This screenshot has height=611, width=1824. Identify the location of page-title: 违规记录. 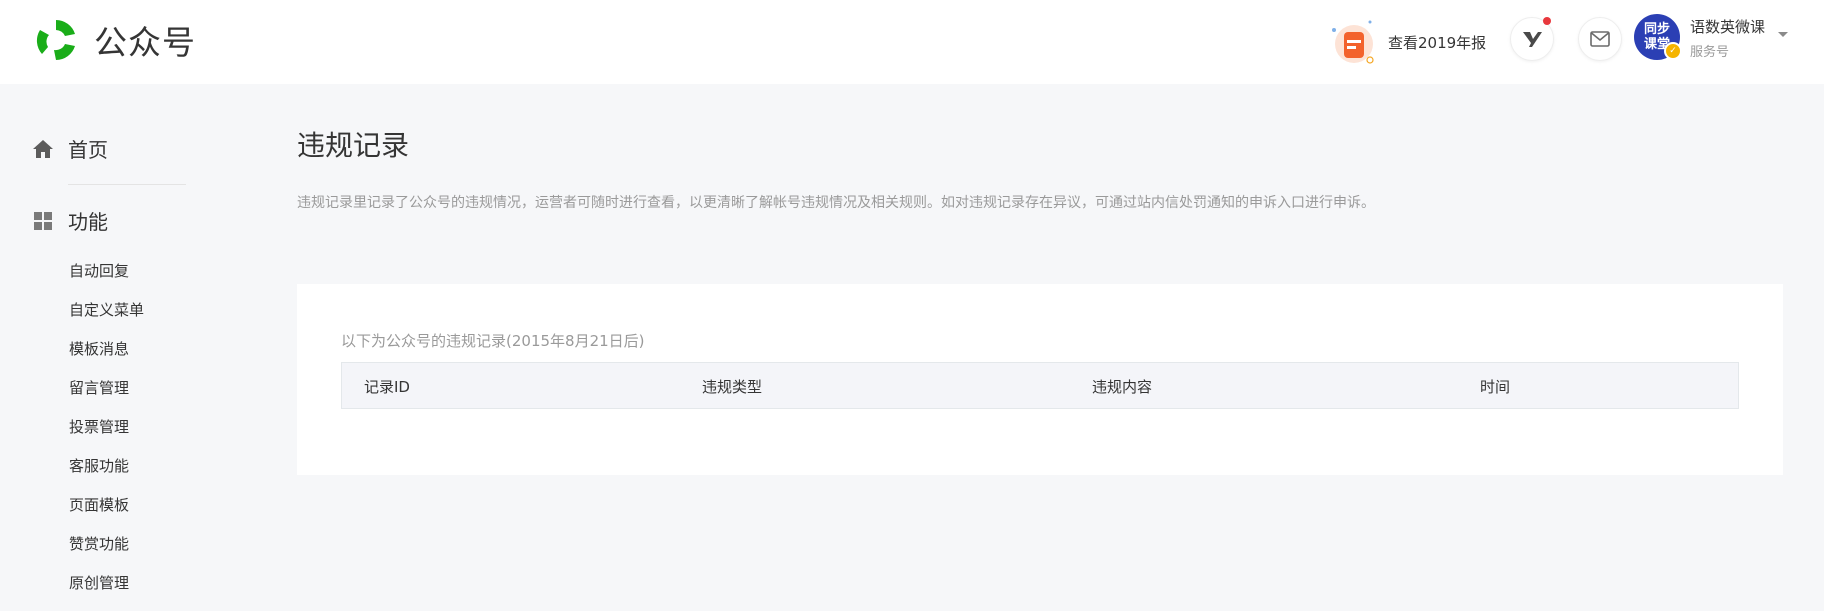
(353, 145).